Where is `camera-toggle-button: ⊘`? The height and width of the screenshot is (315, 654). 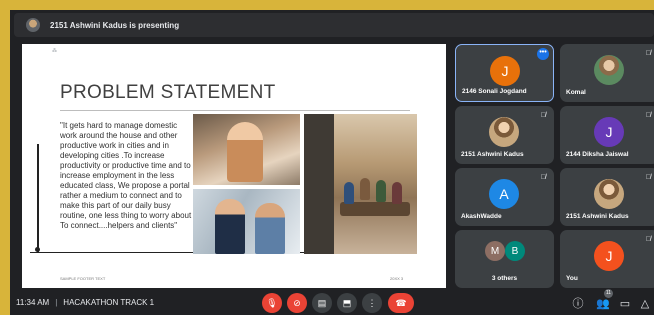 camera-toggle-button: ⊘ is located at coordinates (297, 303).